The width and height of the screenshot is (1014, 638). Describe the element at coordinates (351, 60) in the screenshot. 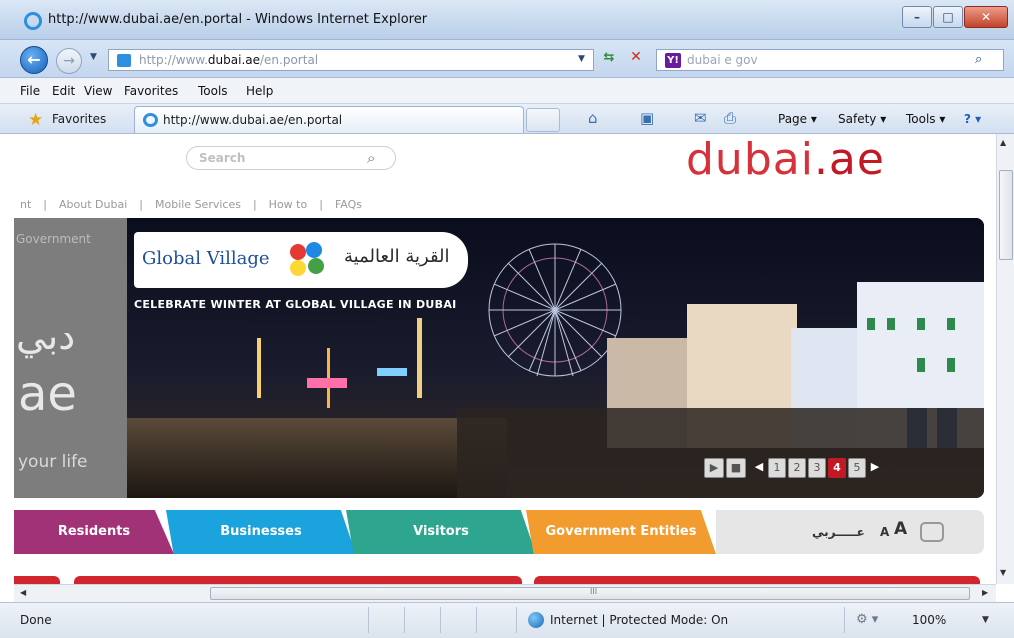

I see `address-bar: http://www.dubai.ae/en.portal` at that location.